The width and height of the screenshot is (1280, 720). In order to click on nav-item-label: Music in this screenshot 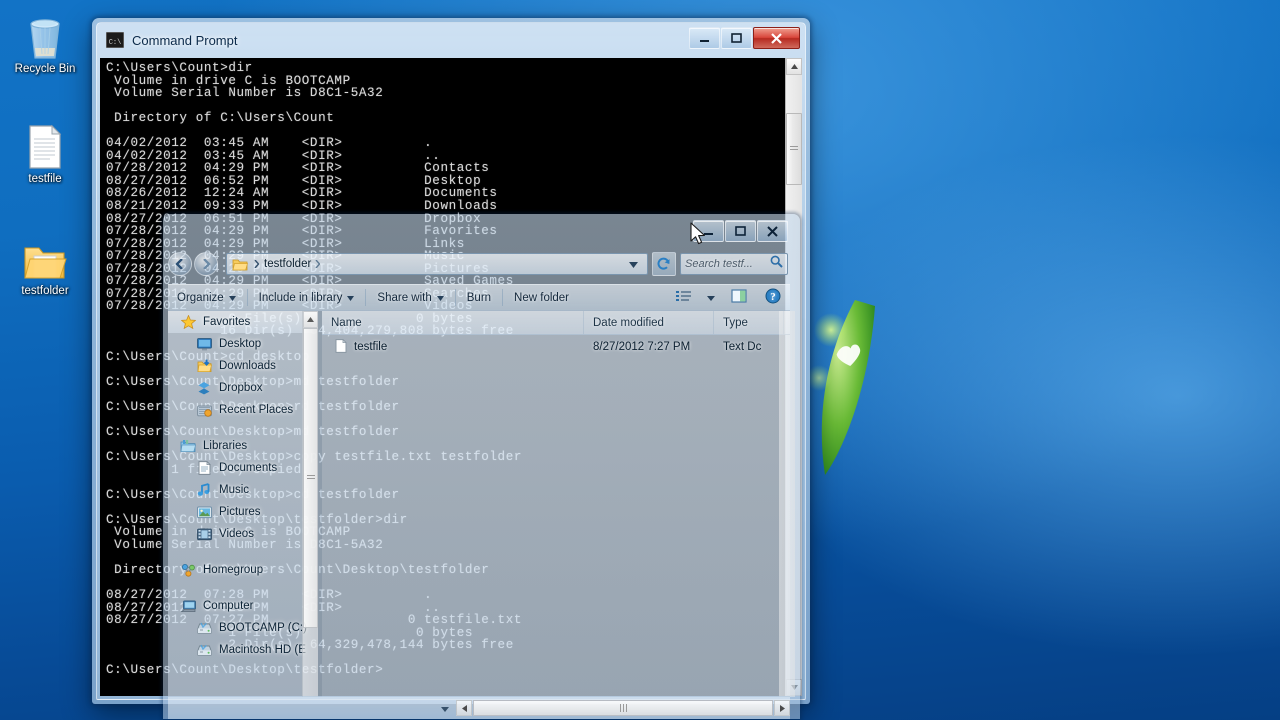, I will do `click(234, 490)`.